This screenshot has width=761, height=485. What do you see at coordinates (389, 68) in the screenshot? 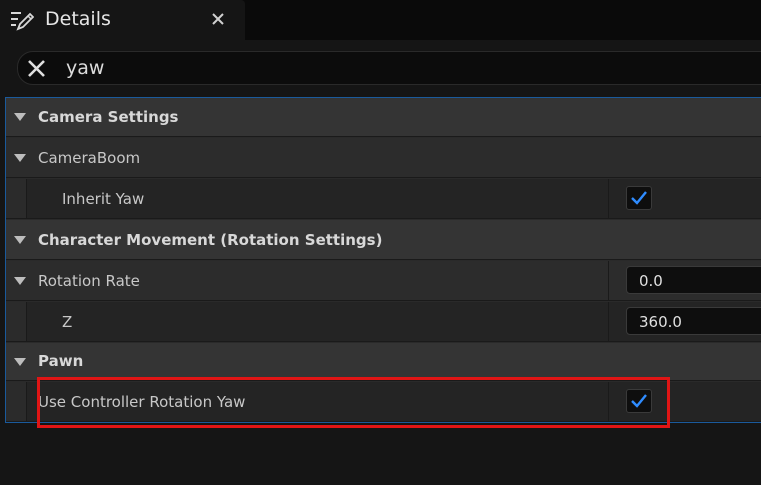
I see `search-input: yaw` at bounding box center [389, 68].